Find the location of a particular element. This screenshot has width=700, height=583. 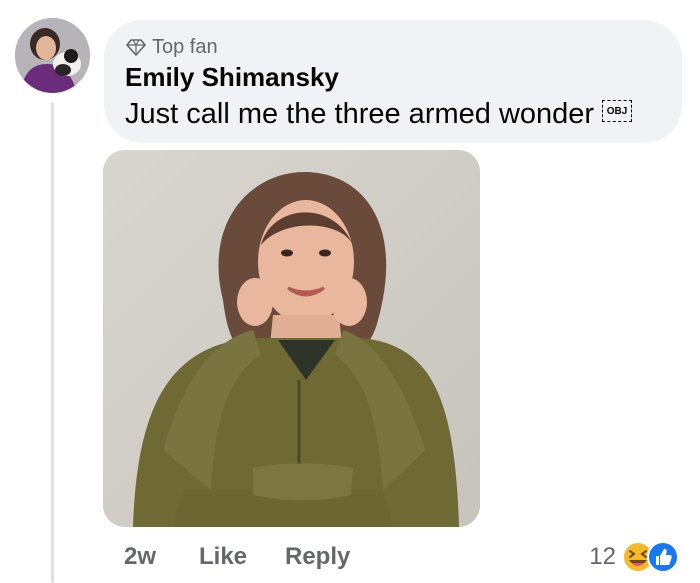

comment-author: Emily Shimansky is located at coordinates (232, 77).